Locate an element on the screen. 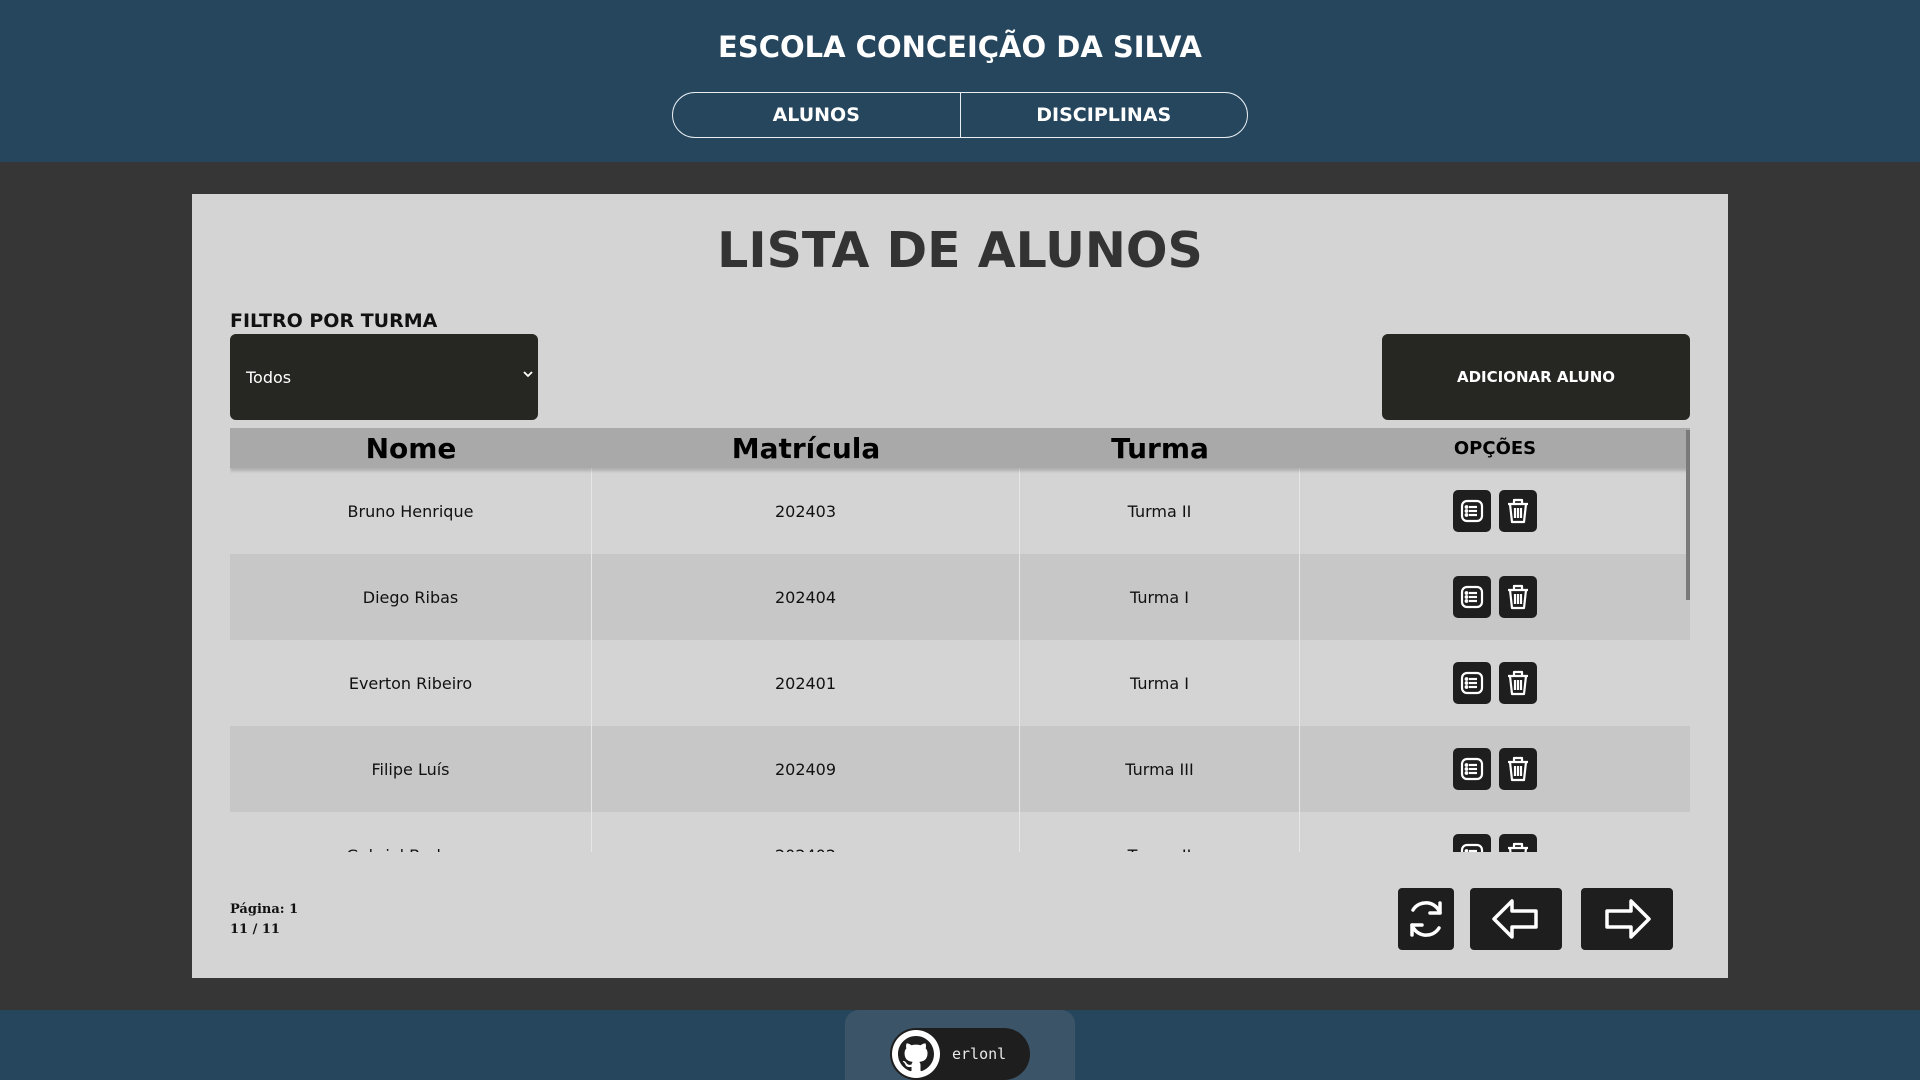 The width and height of the screenshot is (1920, 1080). student-name-cell: Diego Ribas is located at coordinates (411, 597).